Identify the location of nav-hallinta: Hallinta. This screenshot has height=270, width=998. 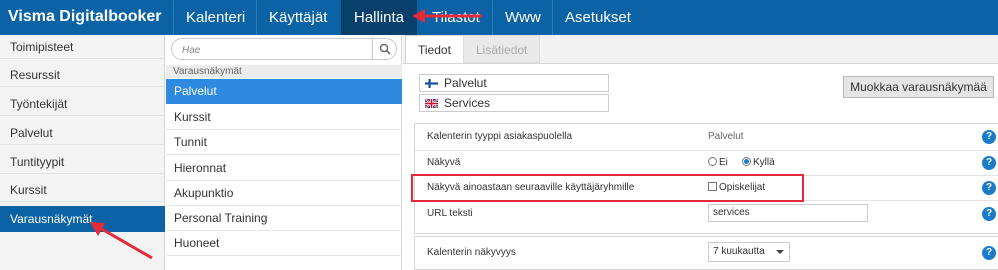
(379, 17).